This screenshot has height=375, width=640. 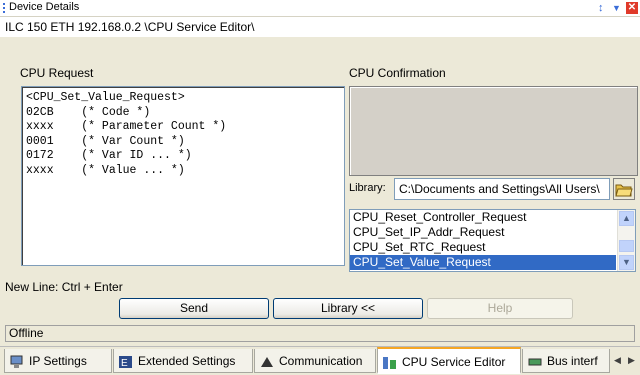 I want to click on tab-ip-settings: IP Settings, so click(x=58, y=361).